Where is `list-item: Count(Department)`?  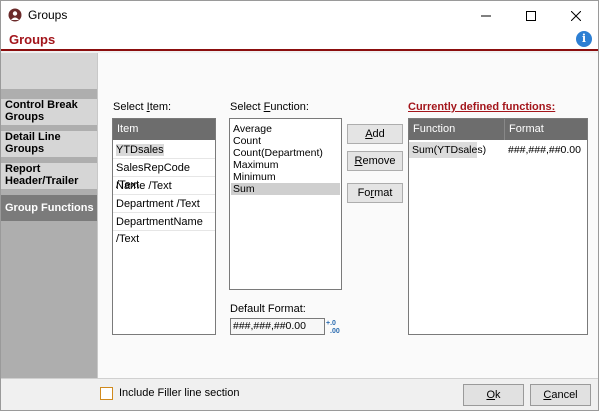
list-item: Count(Department) is located at coordinates (285, 153).